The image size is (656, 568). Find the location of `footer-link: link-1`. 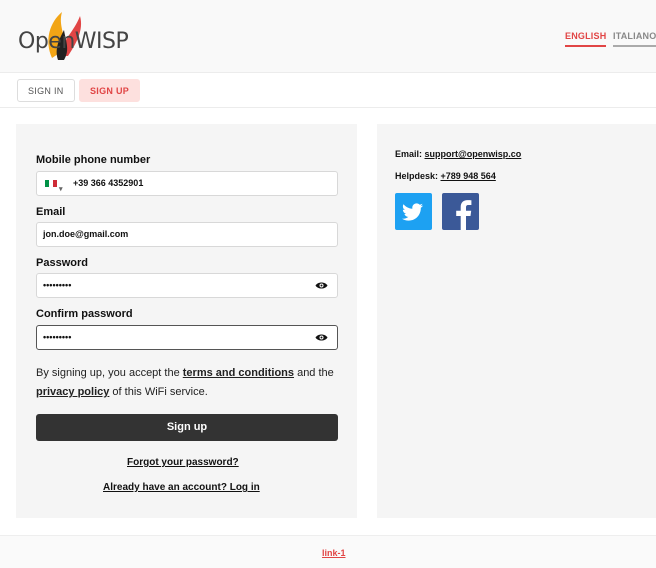

footer-link: link-1 is located at coordinates (334, 553).